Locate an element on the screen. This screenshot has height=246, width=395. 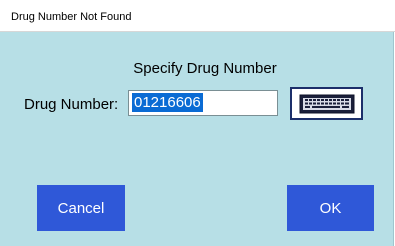
window-title: Drug Number Not Found is located at coordinates (71, 17).